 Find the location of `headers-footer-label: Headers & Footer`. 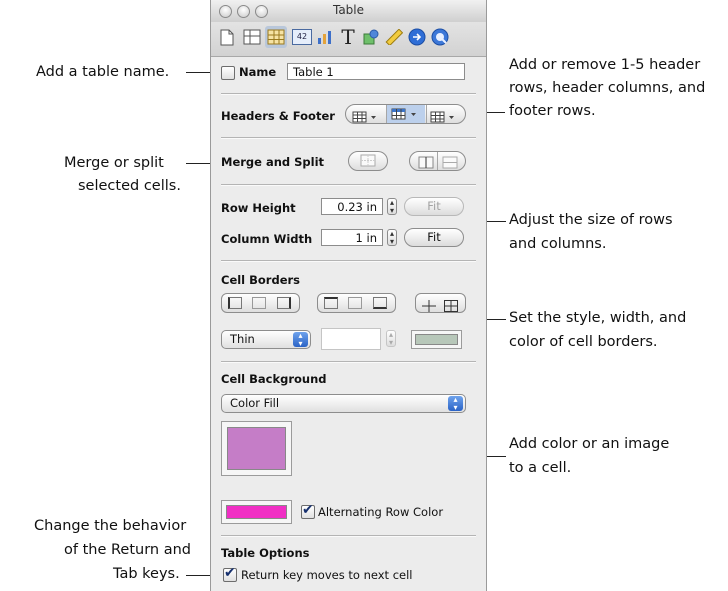

headers-footer-label: Headers & Footer is located at coordinates (278, 116).